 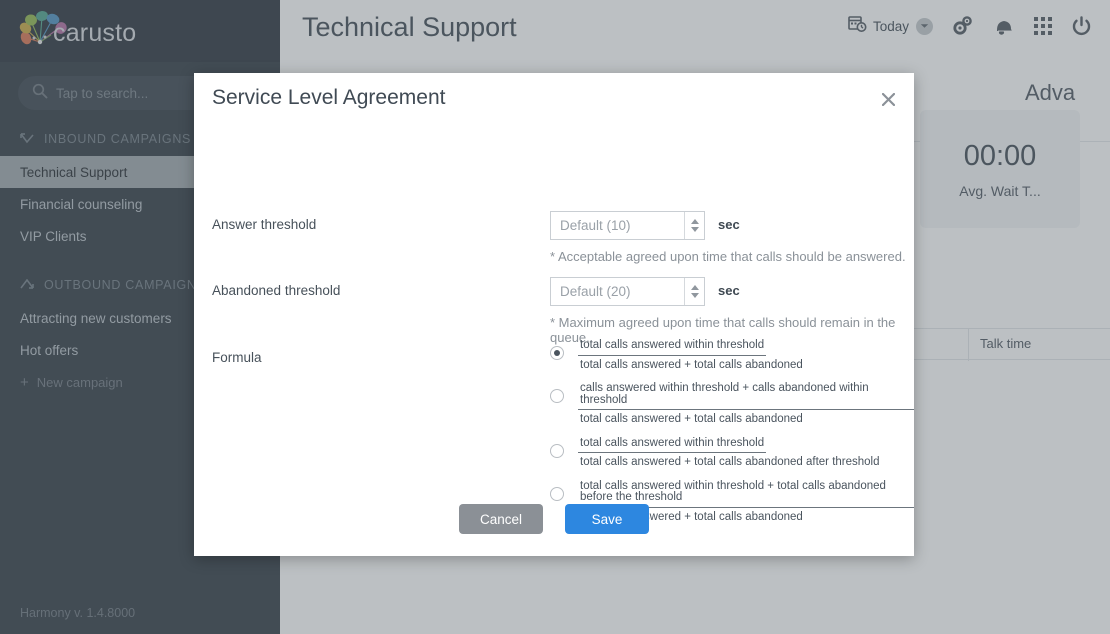 I want to click on abandoned-threshold-label: Abandoned threshold, so click(x=276, y=290).